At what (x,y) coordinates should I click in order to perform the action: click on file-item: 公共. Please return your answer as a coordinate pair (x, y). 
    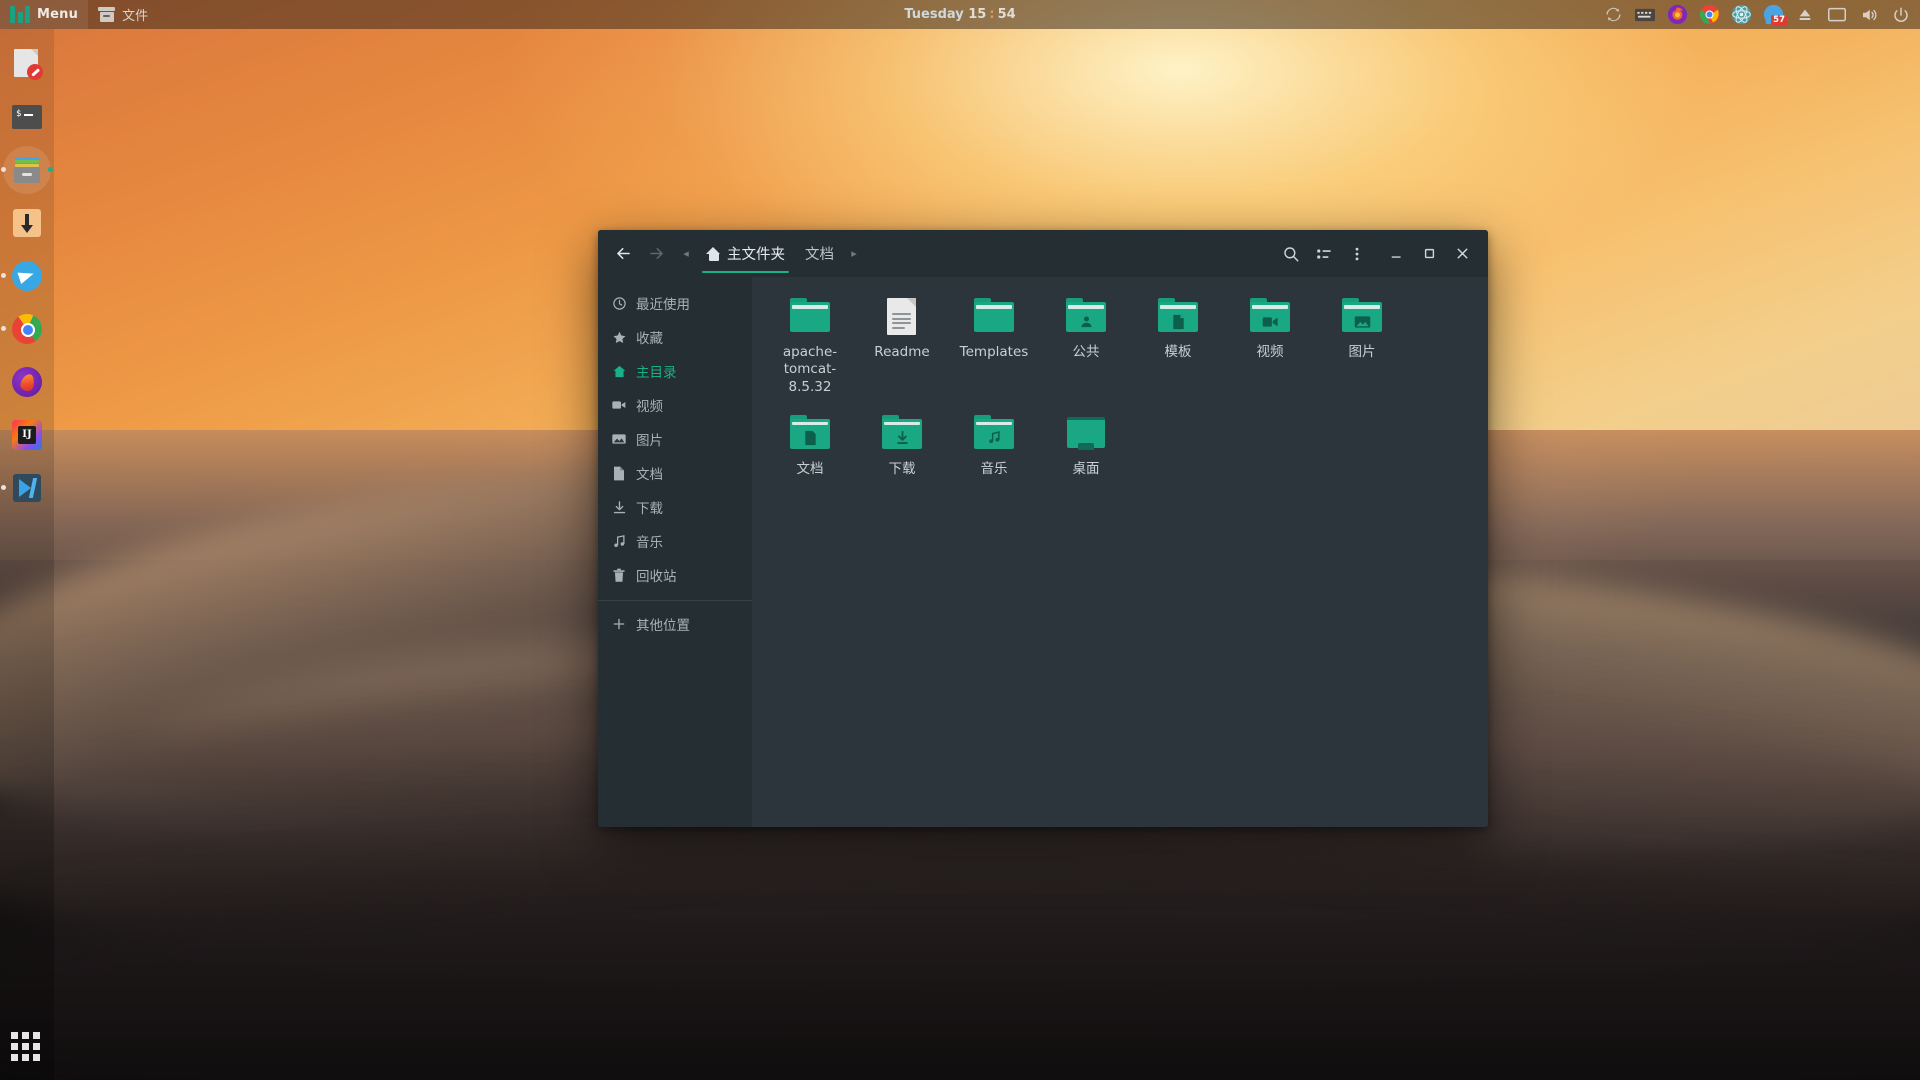
    Looking at the image, I should click on (1086, 348).